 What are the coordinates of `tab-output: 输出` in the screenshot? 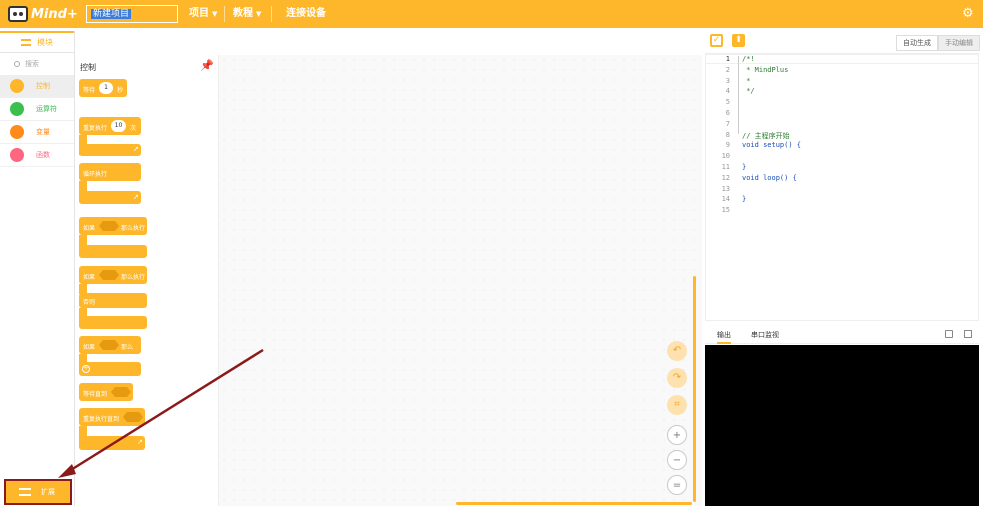 It's located at (724, 337).